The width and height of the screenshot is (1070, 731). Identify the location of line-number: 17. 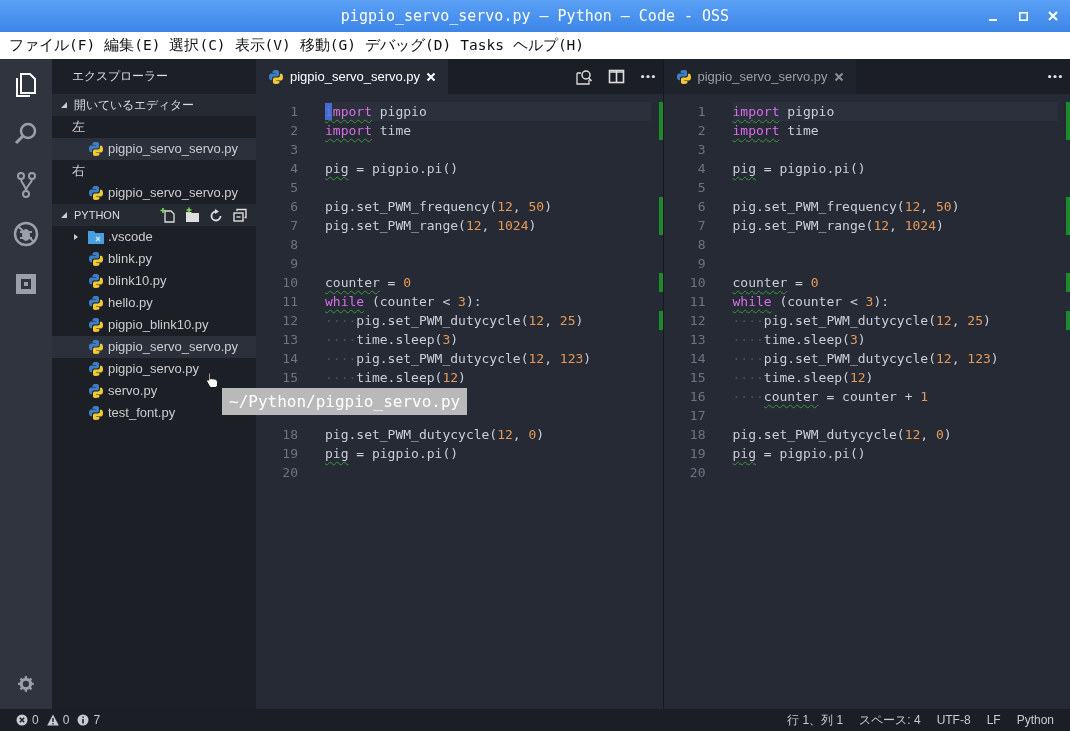
(697, 416).